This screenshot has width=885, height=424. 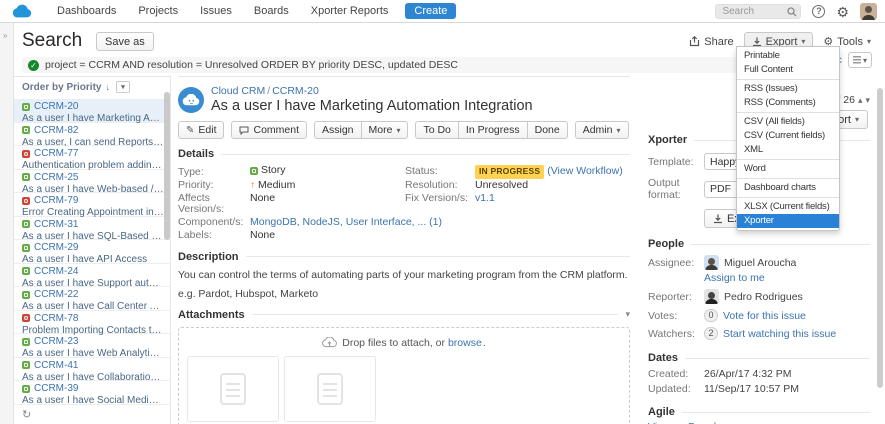 I want to click on issue-key: CCRM-22, so click(x=56, y=294).